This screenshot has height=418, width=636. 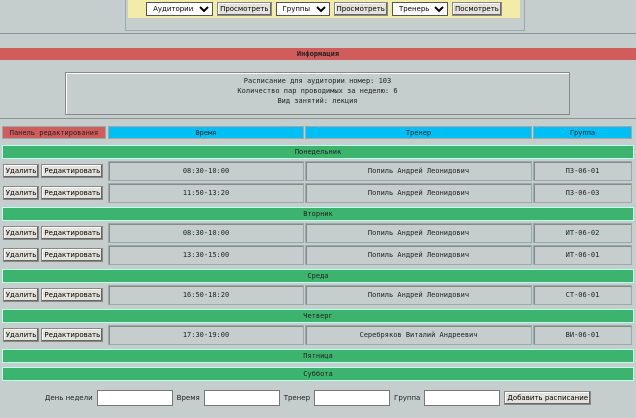 I want to click on auditorium-select: Аудитории, so click(x=180, y=9).